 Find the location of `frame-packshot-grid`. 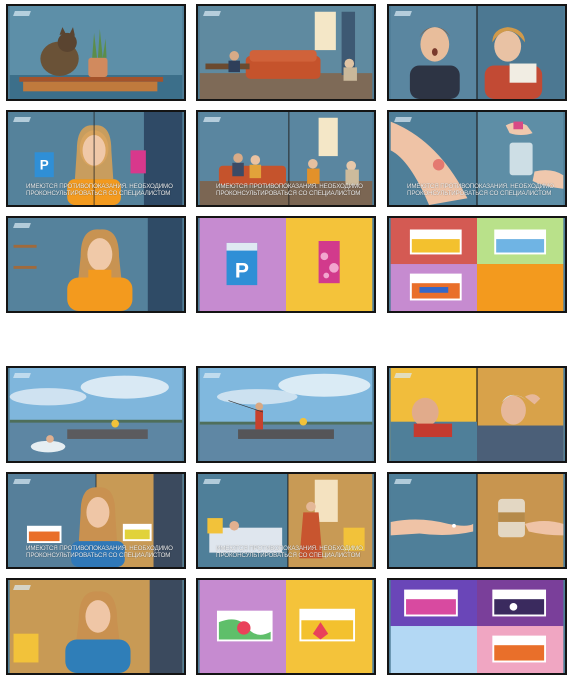

frame-packshot-grid is located at coordinates (477, 264).